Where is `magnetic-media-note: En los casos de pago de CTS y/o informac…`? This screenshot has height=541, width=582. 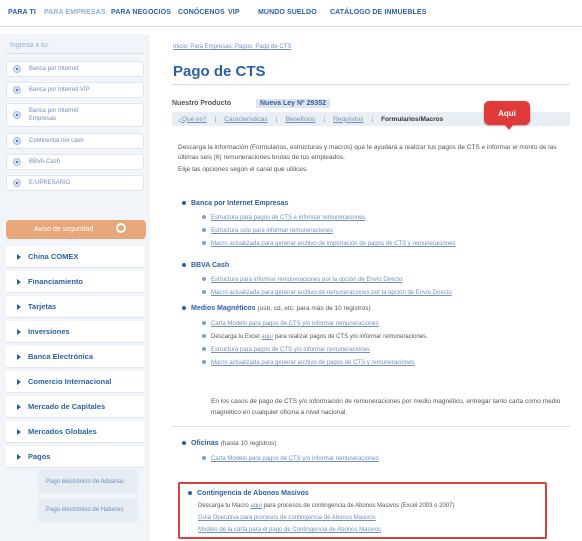 magnetic-media-note: En los casos de pago de CTS y/o informac… is located at coordinates (386, 407).